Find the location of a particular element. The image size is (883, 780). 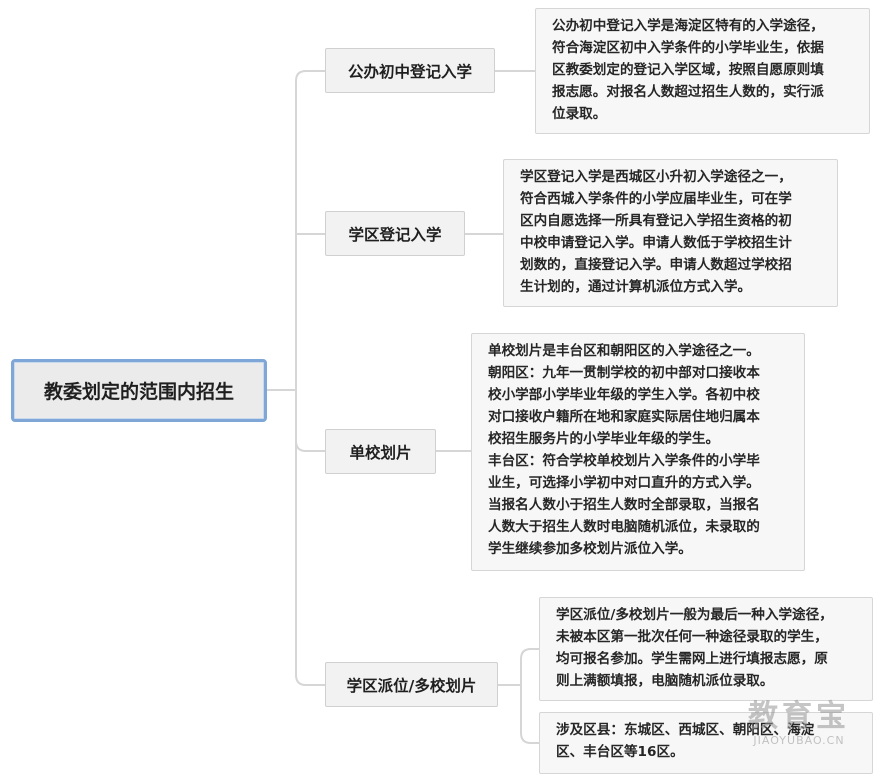

note-line: 学区登记入学是西城区小升初入学途径之一， is located at coordinates (656, 177).